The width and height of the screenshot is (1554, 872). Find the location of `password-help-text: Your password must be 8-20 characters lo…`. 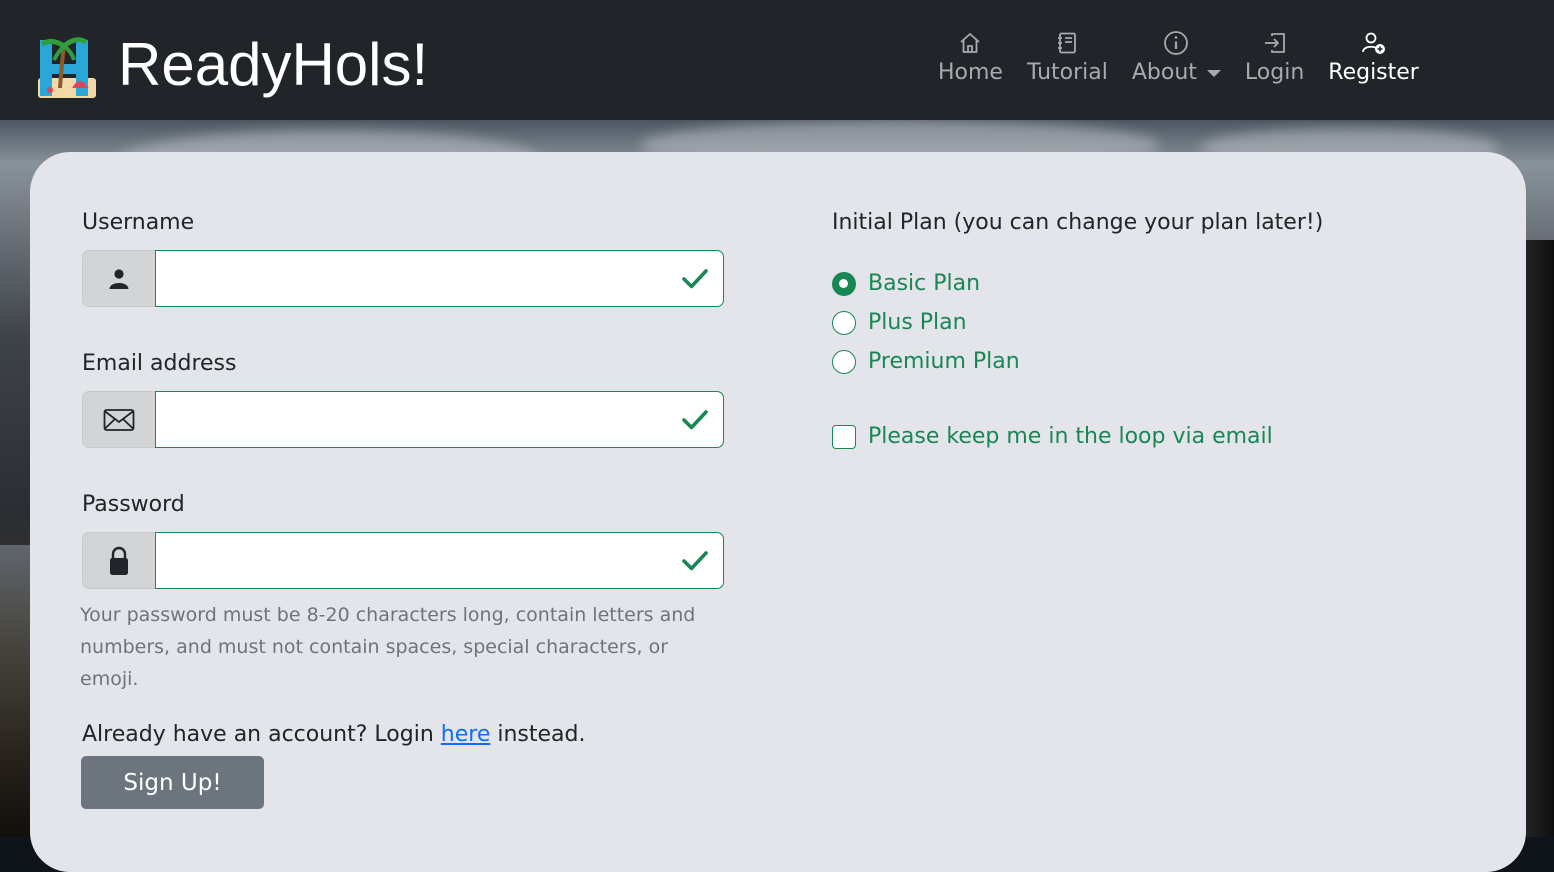

password-help-text: Your password must be 8-20 characters lo… is located at coordinates (388, 647).